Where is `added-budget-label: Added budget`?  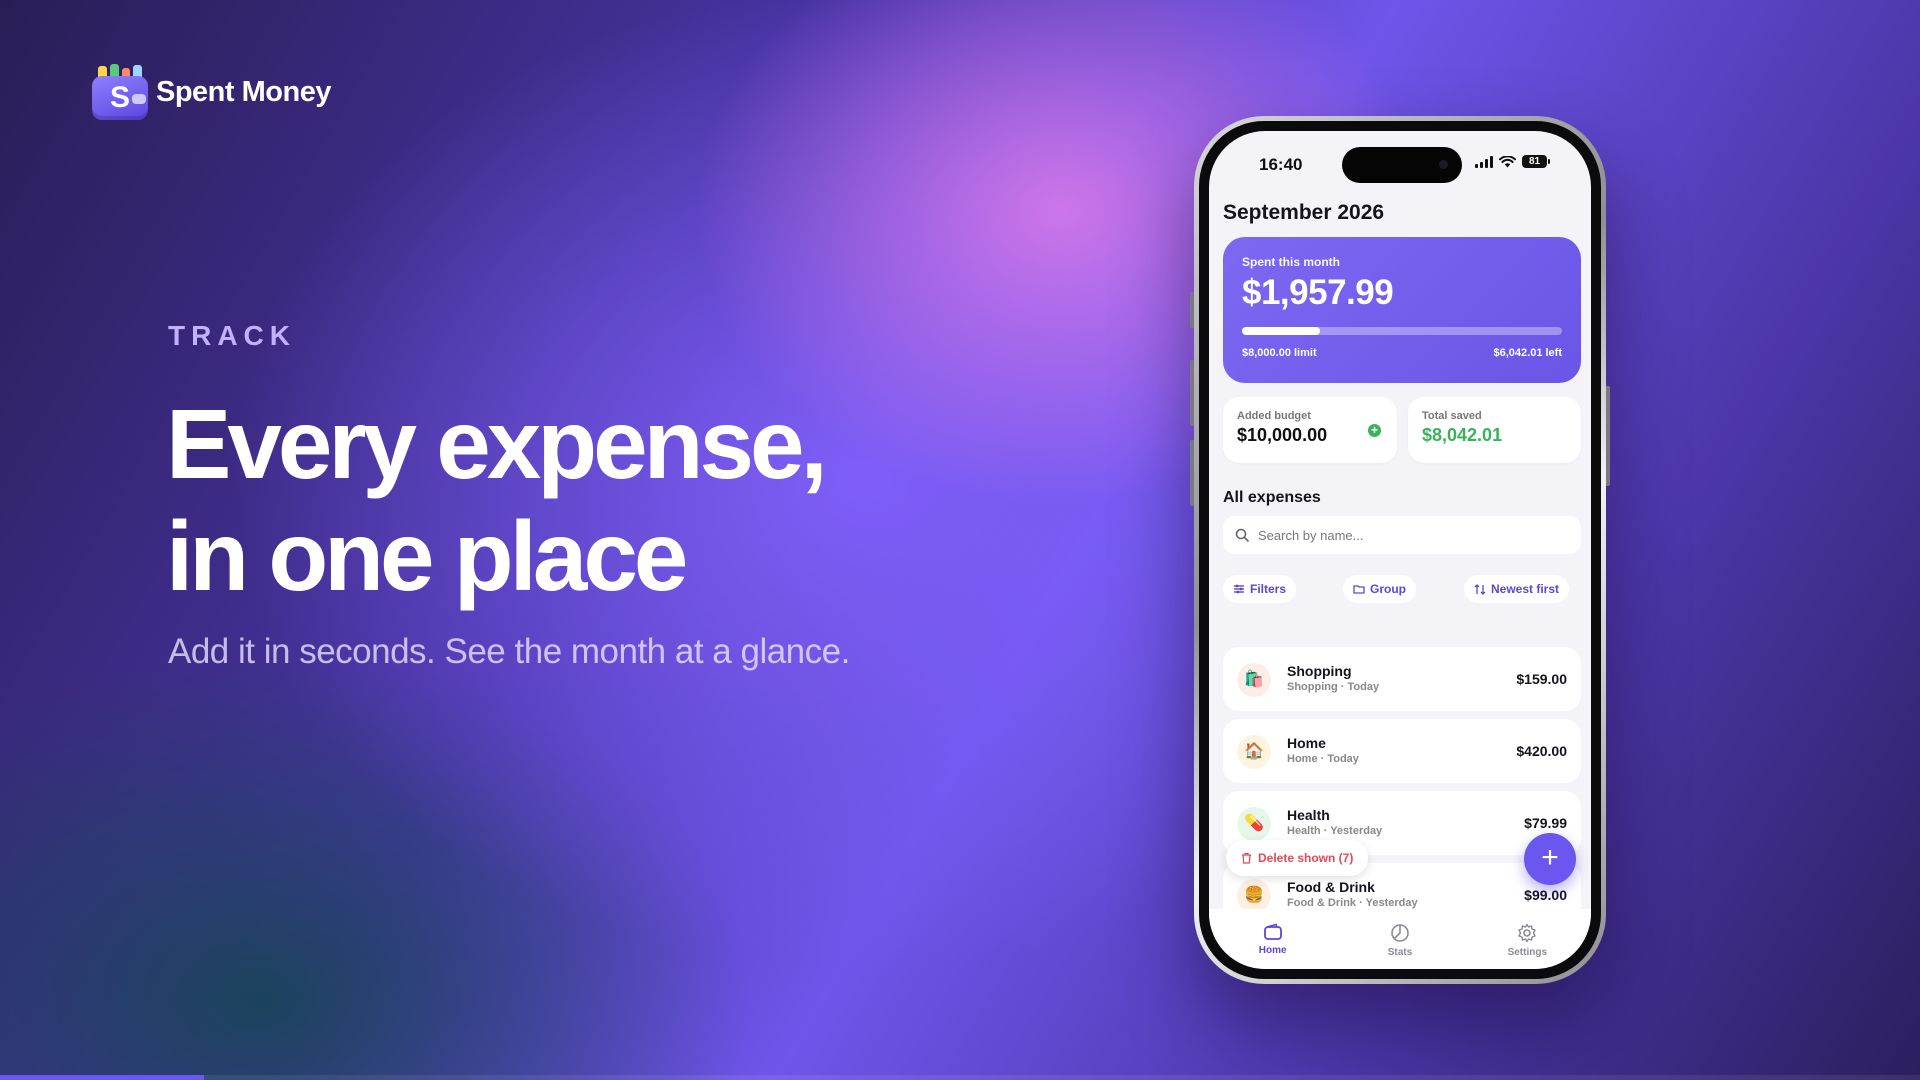
added-budget-label: Added budget is located at coordinates (1274, 416).